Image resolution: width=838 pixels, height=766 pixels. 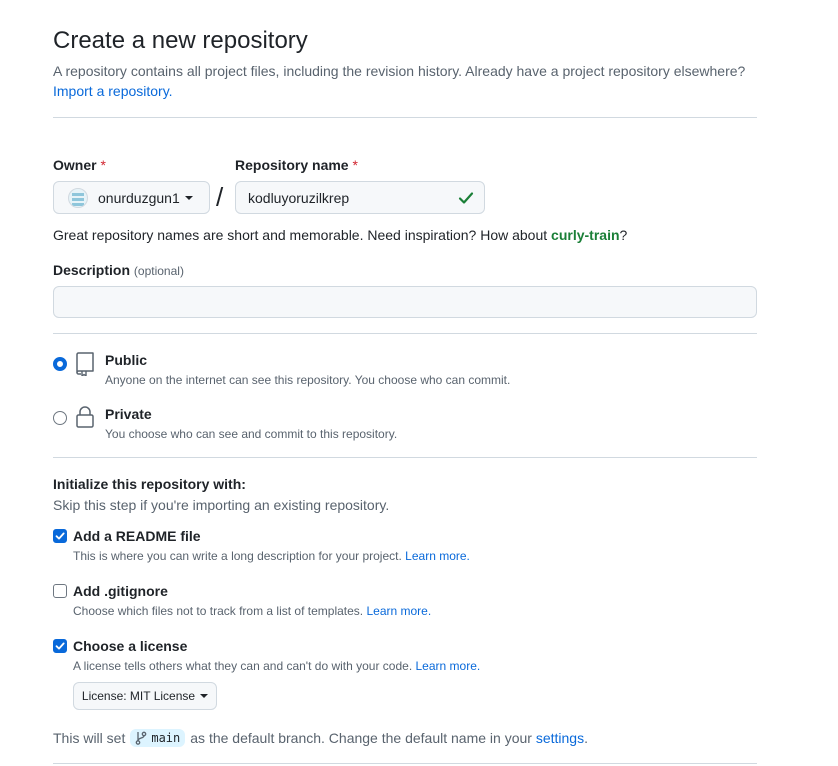 I want to click on lock-icon, so click(x=85, y=417).